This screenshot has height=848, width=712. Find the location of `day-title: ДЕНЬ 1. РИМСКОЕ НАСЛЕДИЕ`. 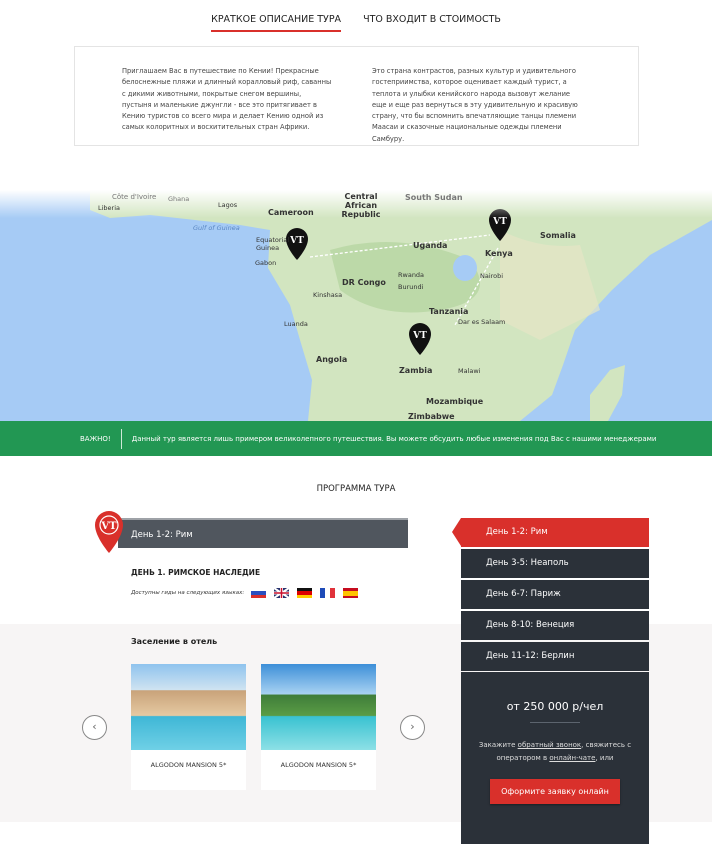

day-title: ДЕНЬ 1. РИМСКОЕ НАСЛЕДИЕ is located at coordinates (196, 572).